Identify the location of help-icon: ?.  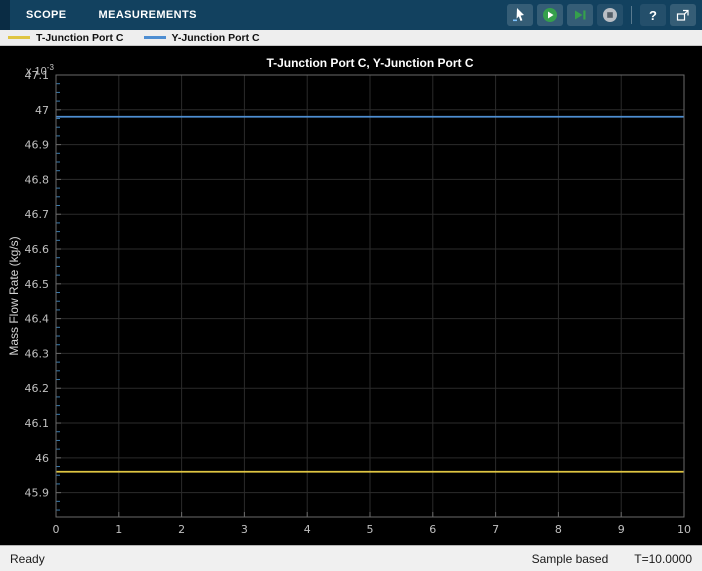
(653, 15).